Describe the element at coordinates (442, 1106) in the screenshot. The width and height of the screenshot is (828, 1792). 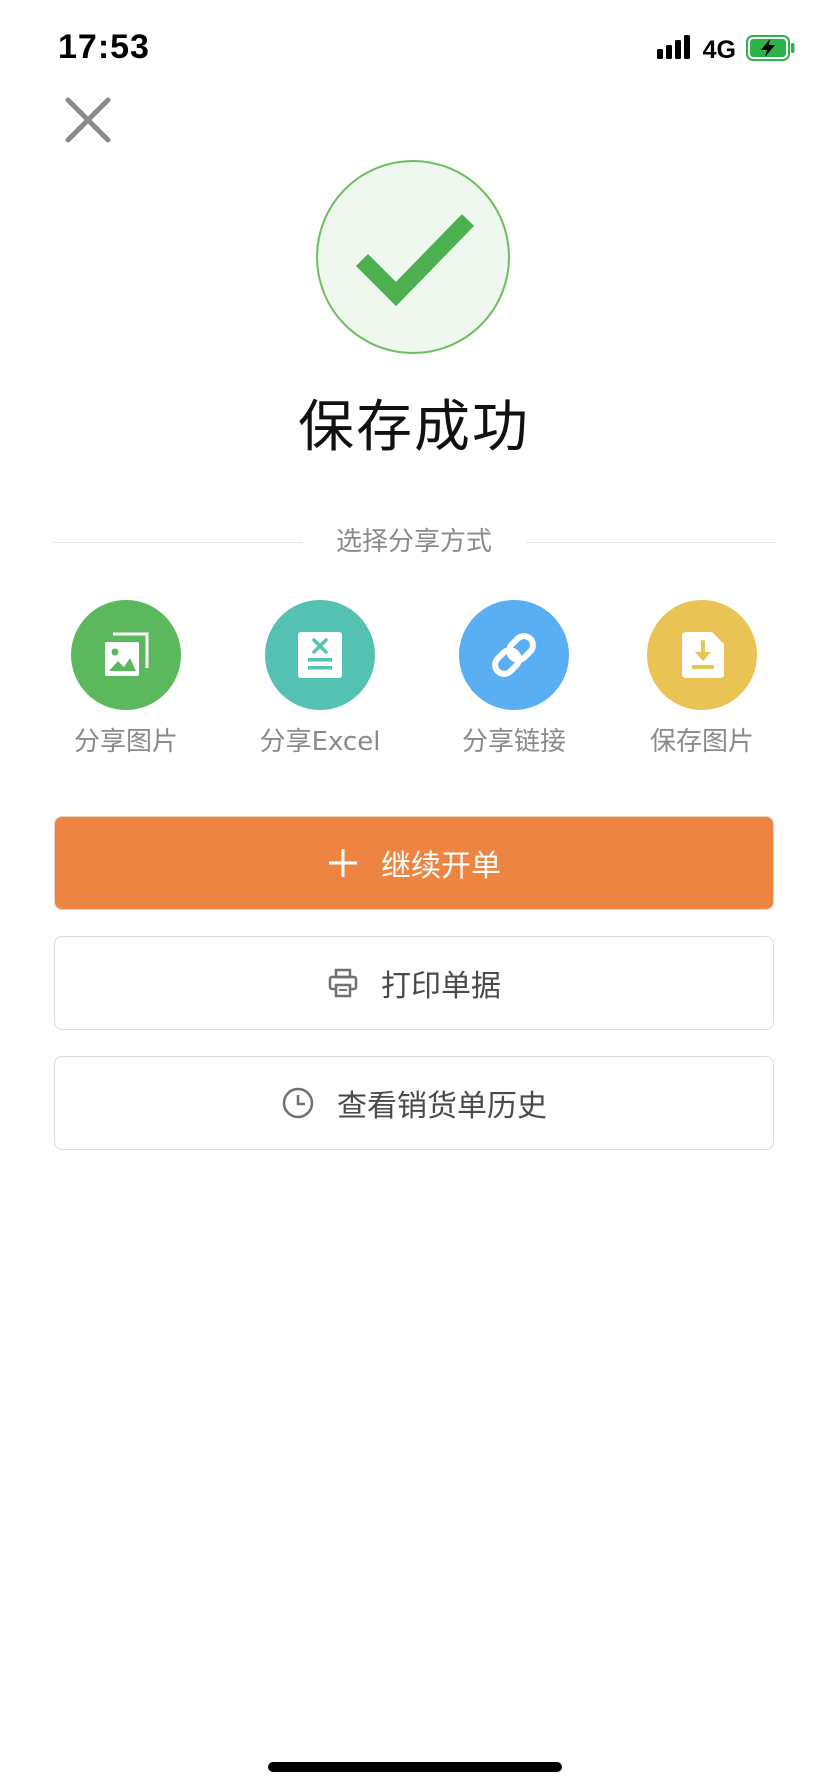
I see `sales-history-label: 查看销货单历史` at that location.